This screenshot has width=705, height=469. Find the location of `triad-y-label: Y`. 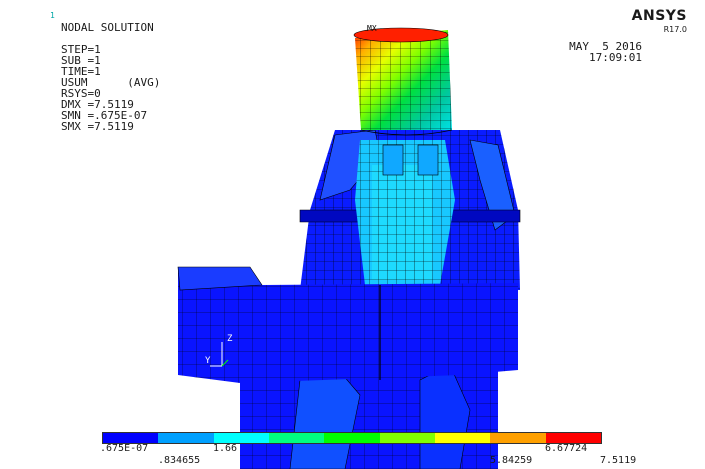

triad-y-label: Y is located at coordinates (208, 361).